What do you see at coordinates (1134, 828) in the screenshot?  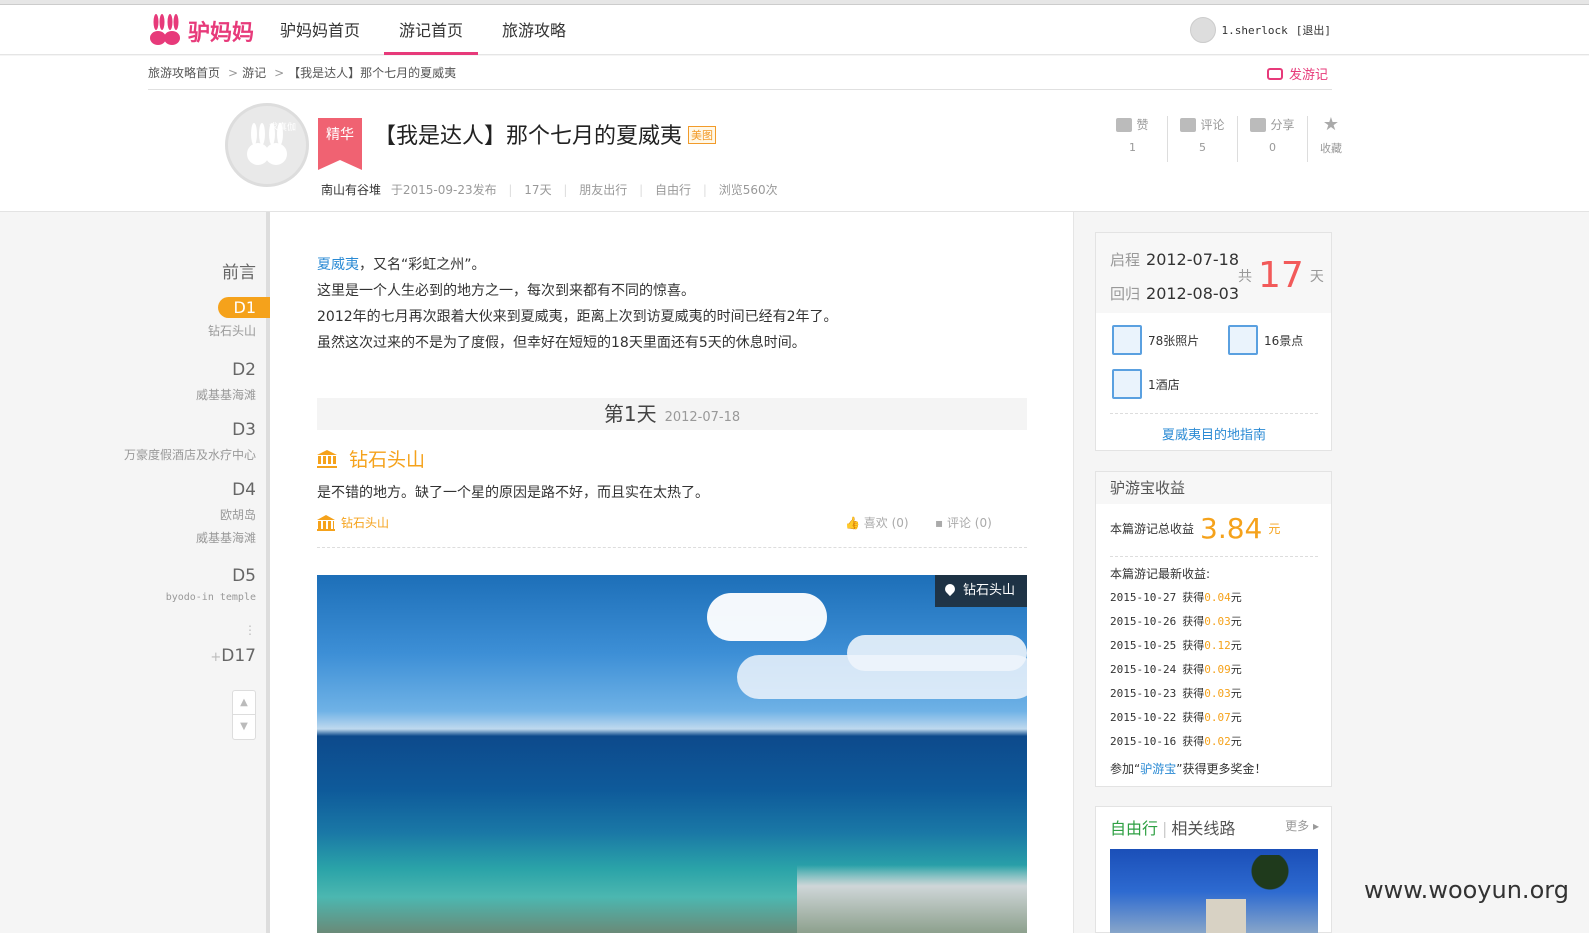 I see `route-title-a: 自由行` at bounding box center [1134, 828].